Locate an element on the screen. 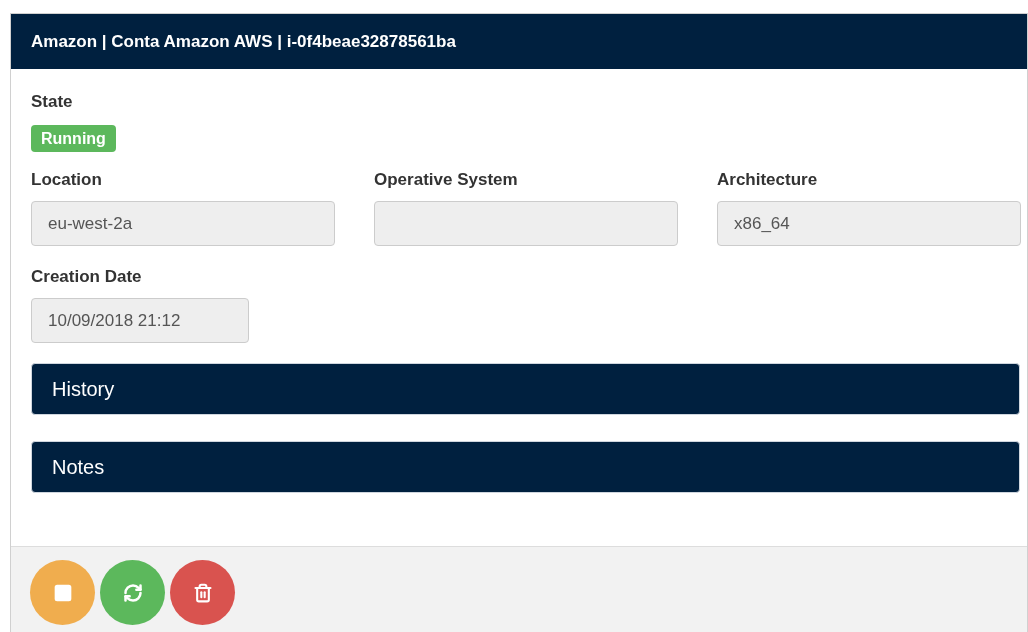  text-field: x86_64 is located at coordinates (869, 223).